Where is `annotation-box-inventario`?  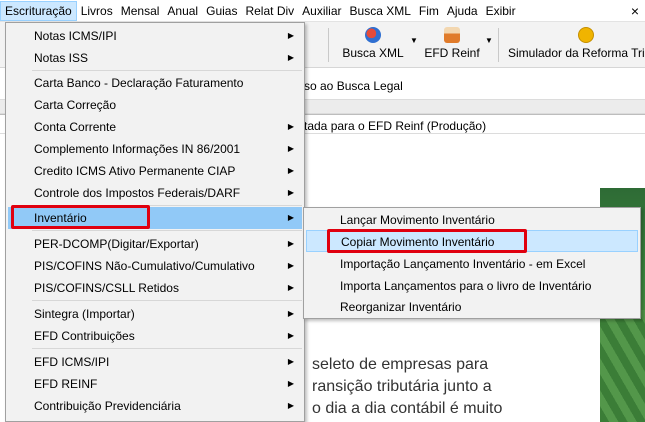
annotation-box-inventario is located at coordinates (80, 217).